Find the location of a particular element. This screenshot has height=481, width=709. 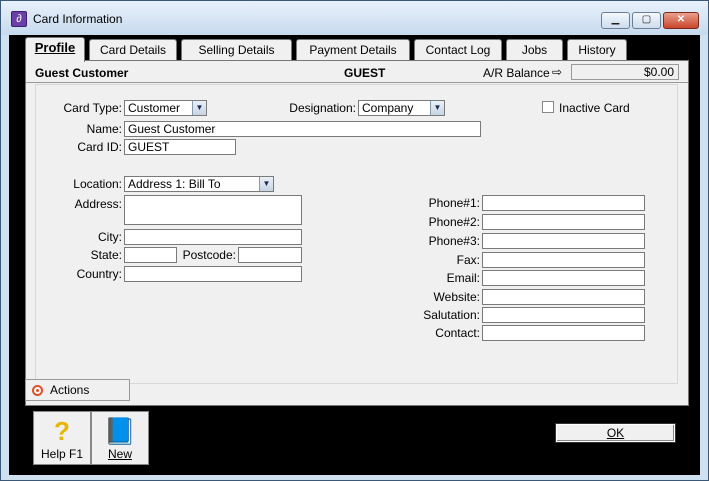

ar-balance-arrow-icon: ⇨ is located at coordinates (557, 72).